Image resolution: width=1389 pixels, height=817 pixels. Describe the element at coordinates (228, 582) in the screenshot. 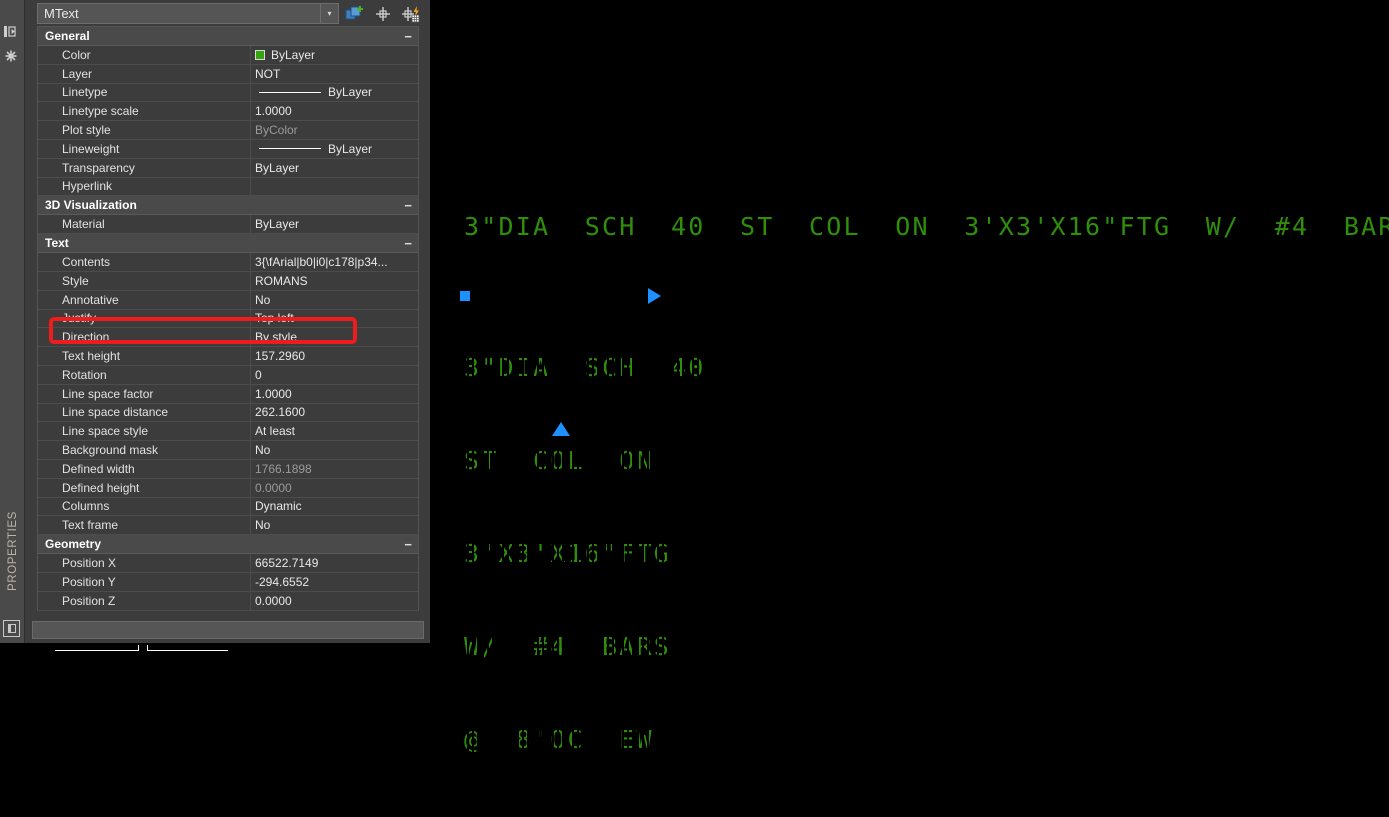

I see `property-row: Position Y -294.6552` at that location.